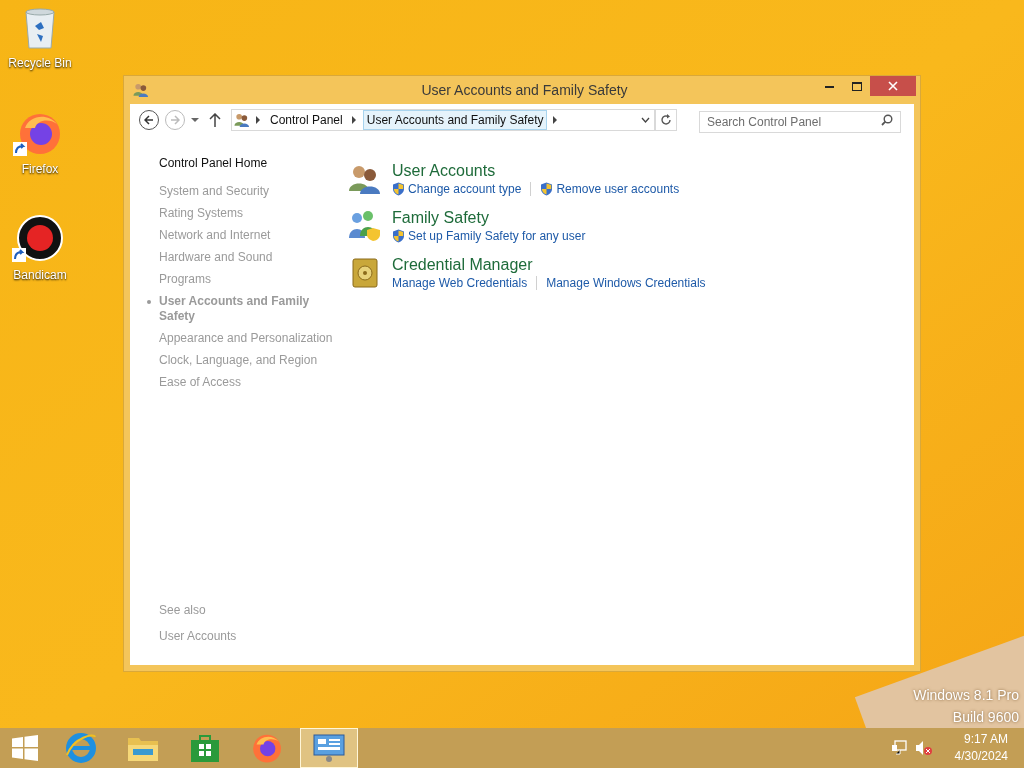 The image size is (1024, 768). Describe the element at coordinates (898, 748) in the screenshot. I see `network-icon` at that location.